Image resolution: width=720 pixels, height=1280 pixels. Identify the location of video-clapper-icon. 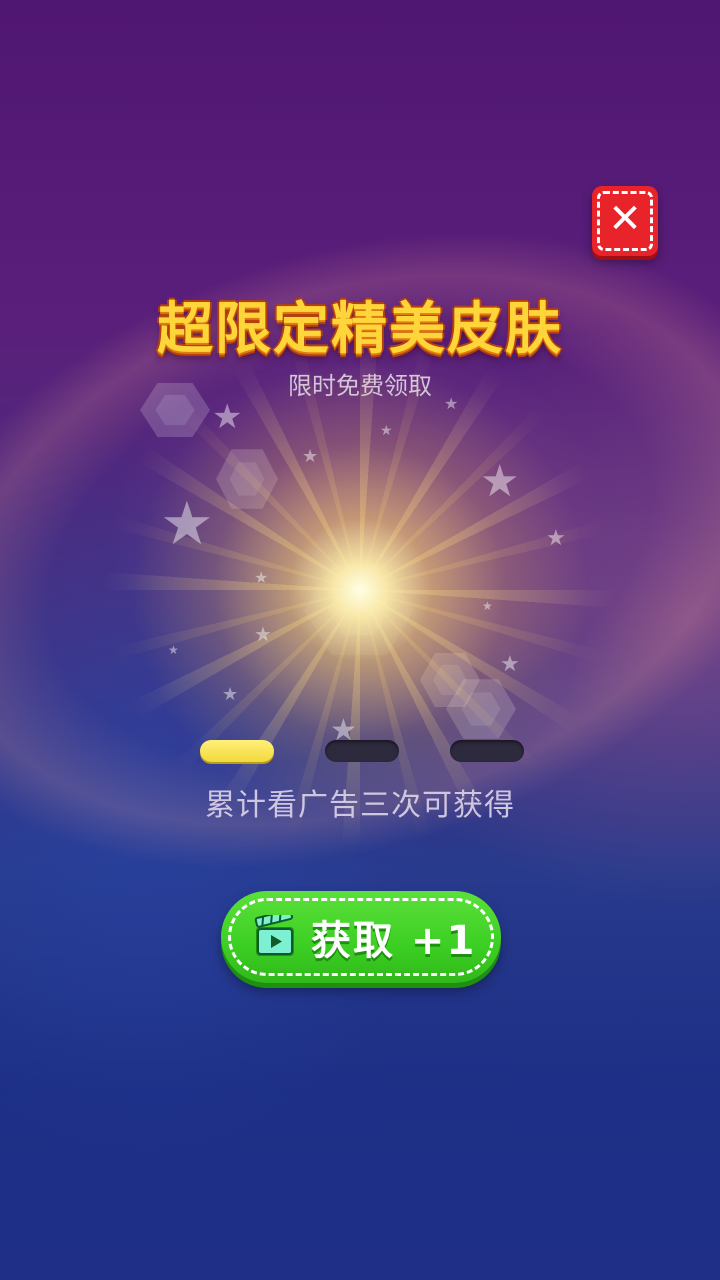
(274, 935).